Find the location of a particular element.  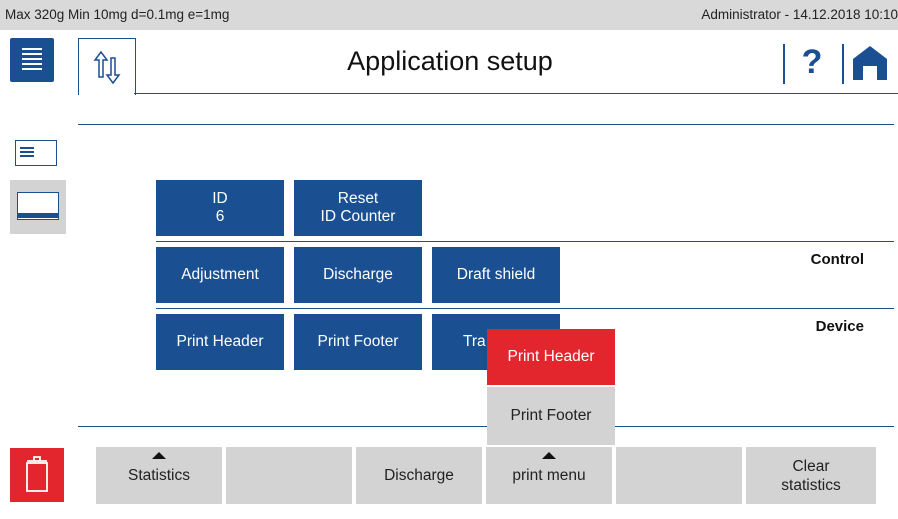

popup-print-header-item: Print Header is located at coordinates (551, 357).